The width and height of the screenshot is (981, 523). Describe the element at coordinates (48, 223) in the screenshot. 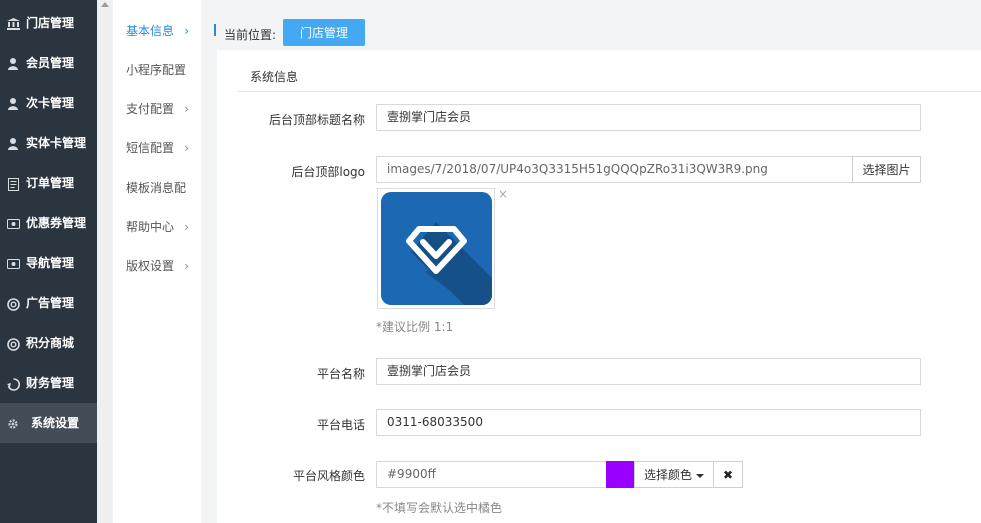

I see `sidebar-item-coupons: 优惠券管理` at that location.